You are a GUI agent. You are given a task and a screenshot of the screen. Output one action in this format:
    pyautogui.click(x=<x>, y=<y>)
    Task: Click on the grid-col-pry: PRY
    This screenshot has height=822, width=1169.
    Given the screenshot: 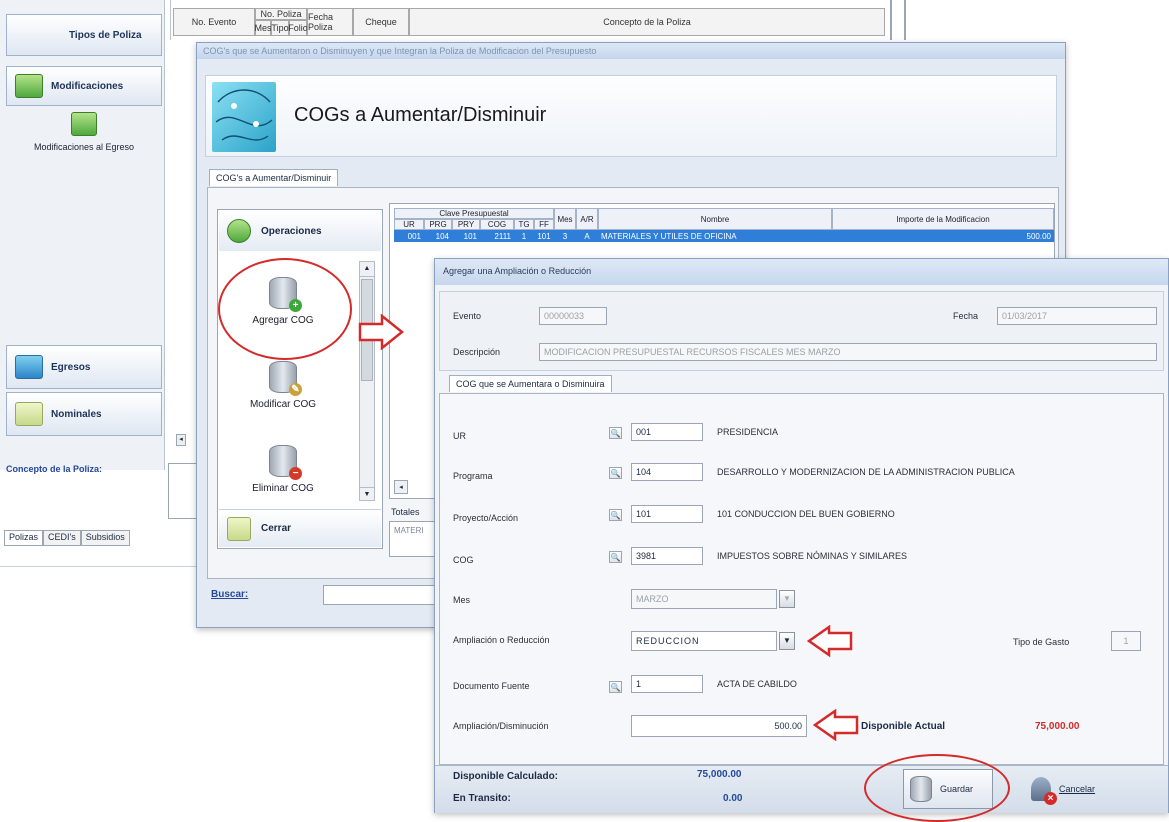 What is the action you would take?
    pyautogui.click(x=466, y=224)
    